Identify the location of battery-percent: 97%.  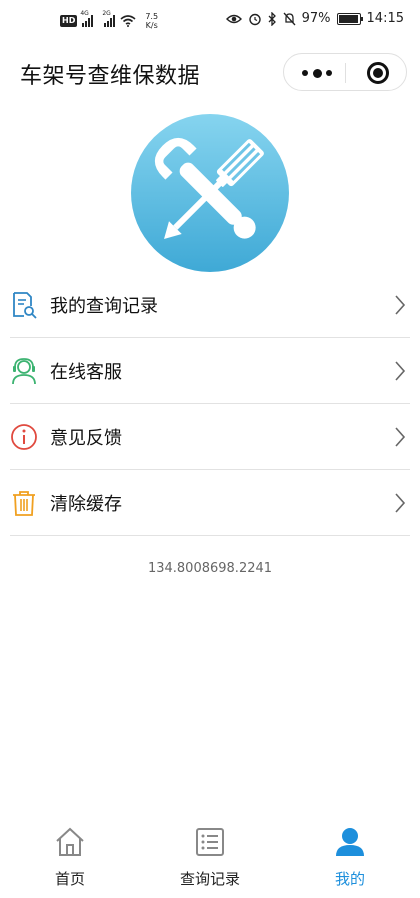
(316, 18).